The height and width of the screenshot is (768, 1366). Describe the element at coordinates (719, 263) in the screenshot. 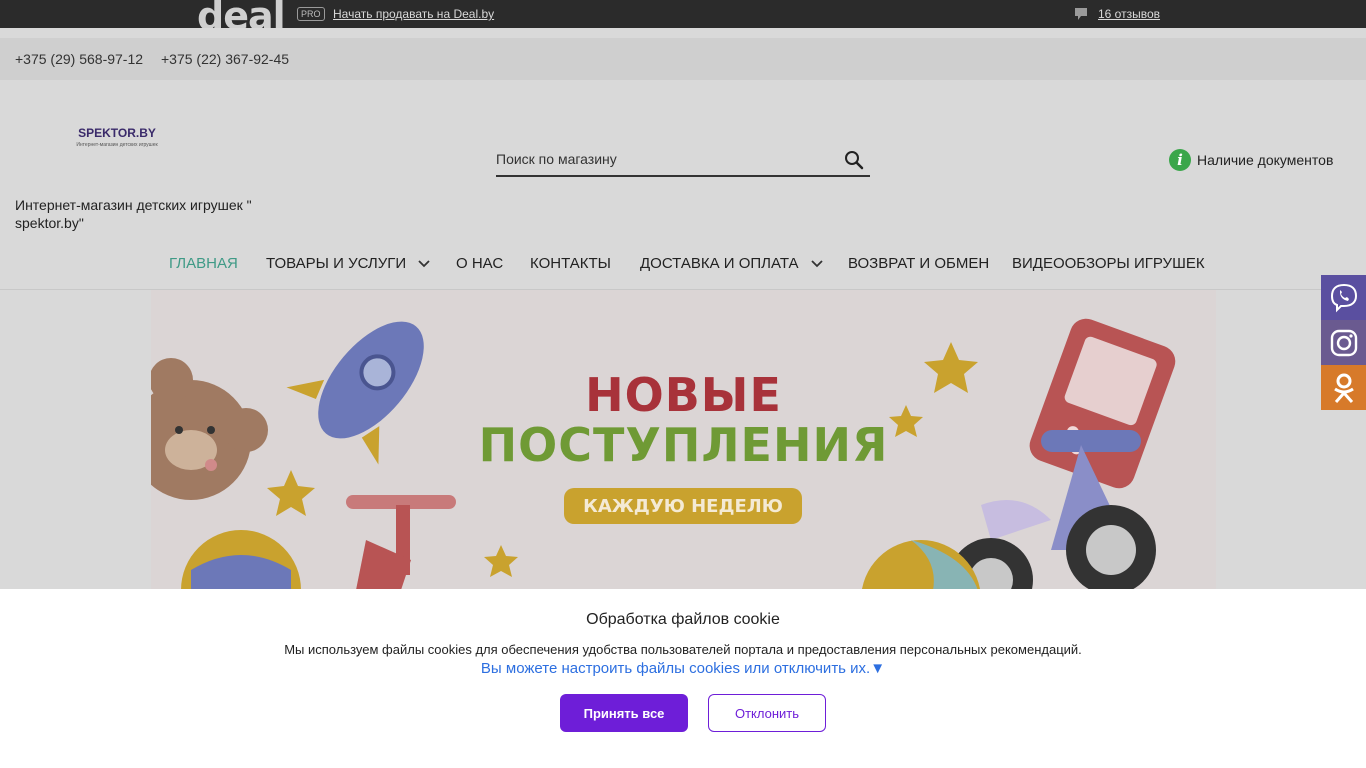

I see `nav-item-label: Доставка и оплата` at that location.